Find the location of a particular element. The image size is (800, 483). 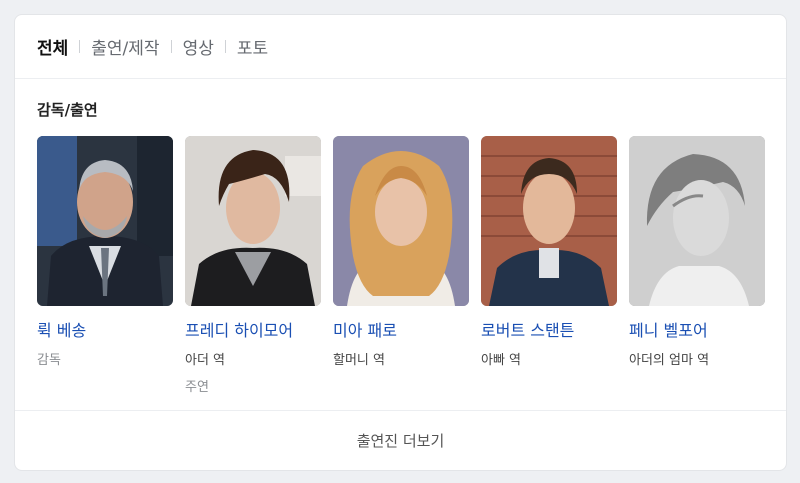

person-role: 아빠 역 is located at coordinates (501, 360).